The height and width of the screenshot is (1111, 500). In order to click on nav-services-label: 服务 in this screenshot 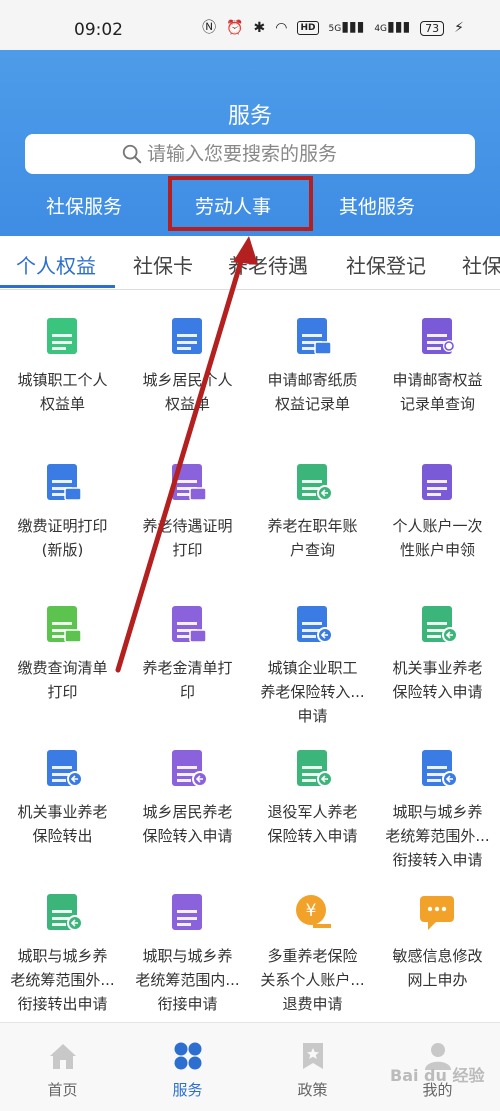, I will do `click(187, 1090)`.